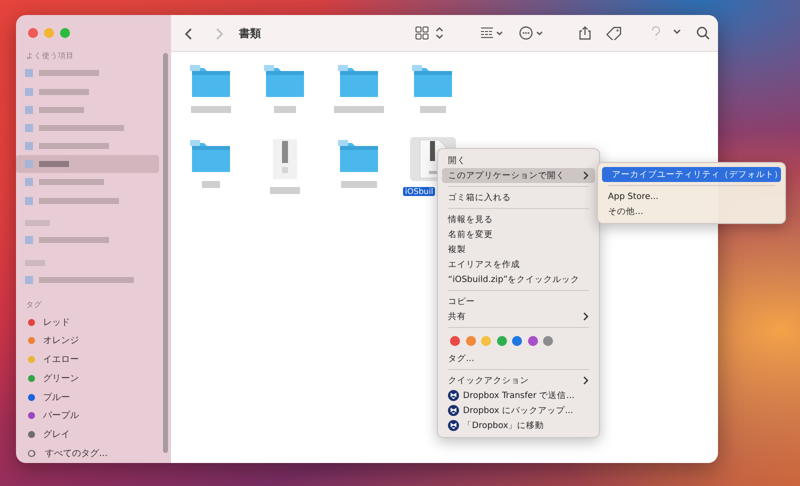  I want to click on menu-item: 複製, so click(518, 249).